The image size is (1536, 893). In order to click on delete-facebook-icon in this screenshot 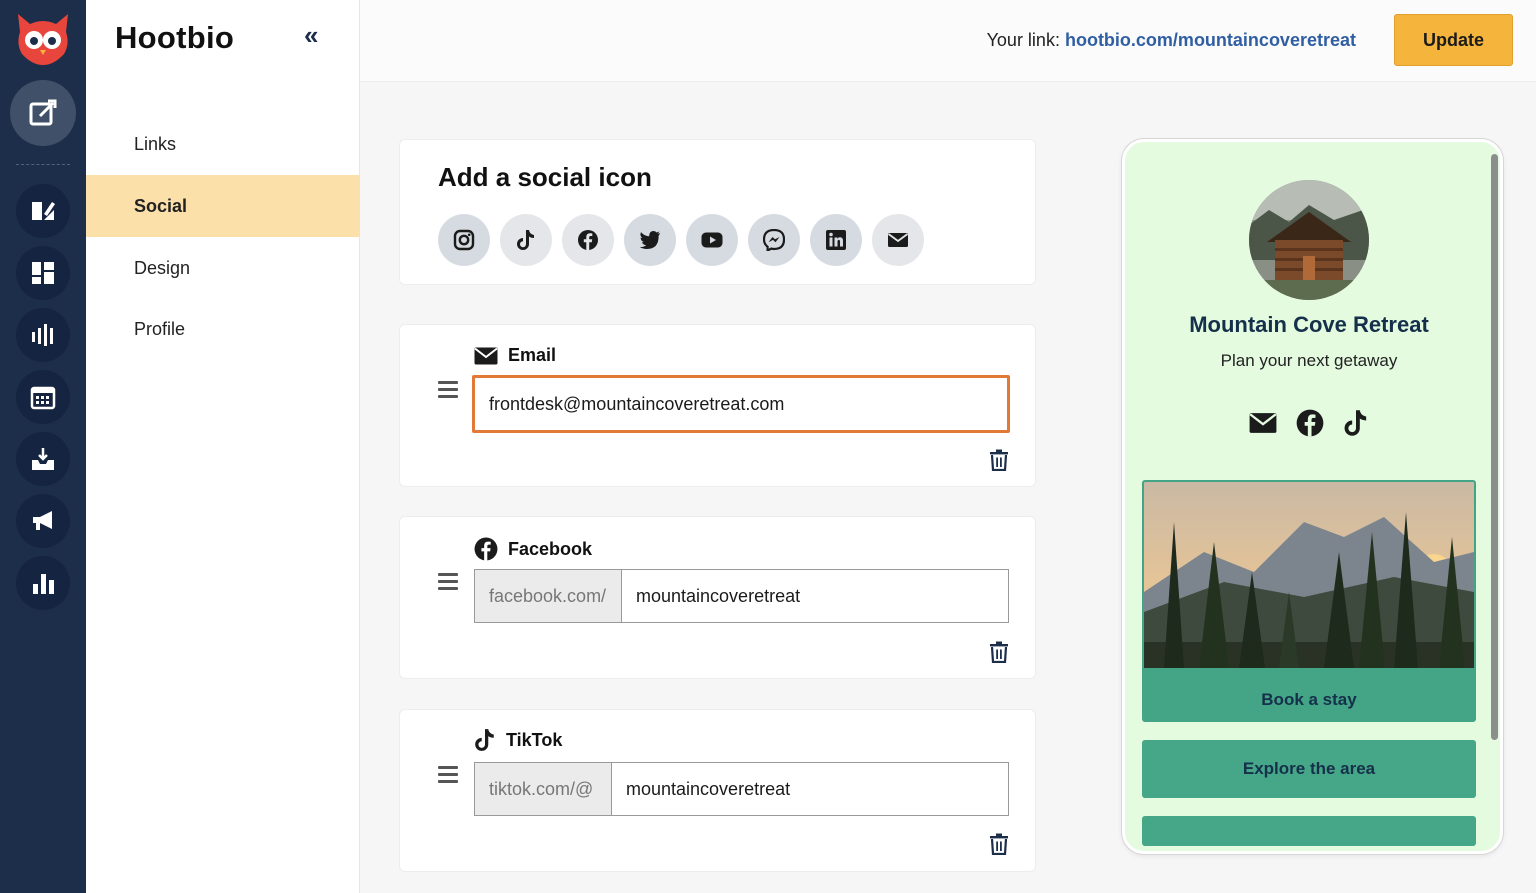, I will do `click(999, 652)`.